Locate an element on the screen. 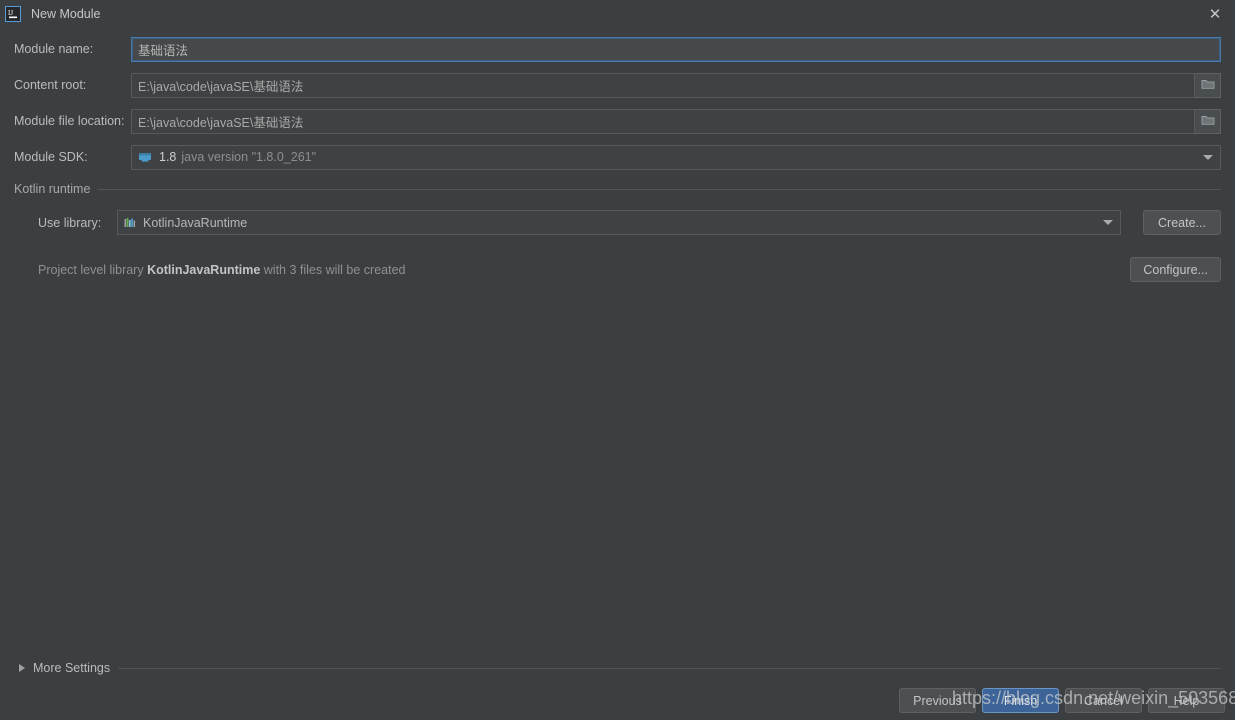 This screenshot has width=1235, height=720. content-root-row: Content root: E:\java\code\javaSE\基础语法 is located at coordinates (617, 85).